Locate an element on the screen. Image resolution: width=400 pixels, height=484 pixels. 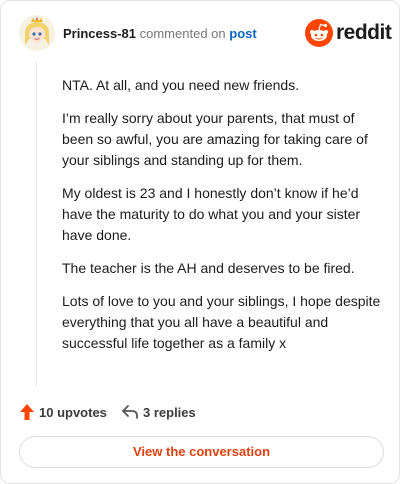
reddit-logo: reddit is located at coordinates (348, 33).